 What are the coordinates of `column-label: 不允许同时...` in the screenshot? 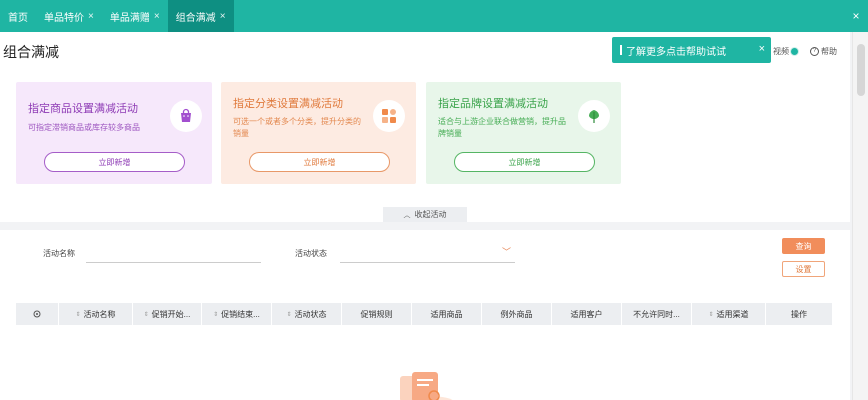 It's located at (656, 314).